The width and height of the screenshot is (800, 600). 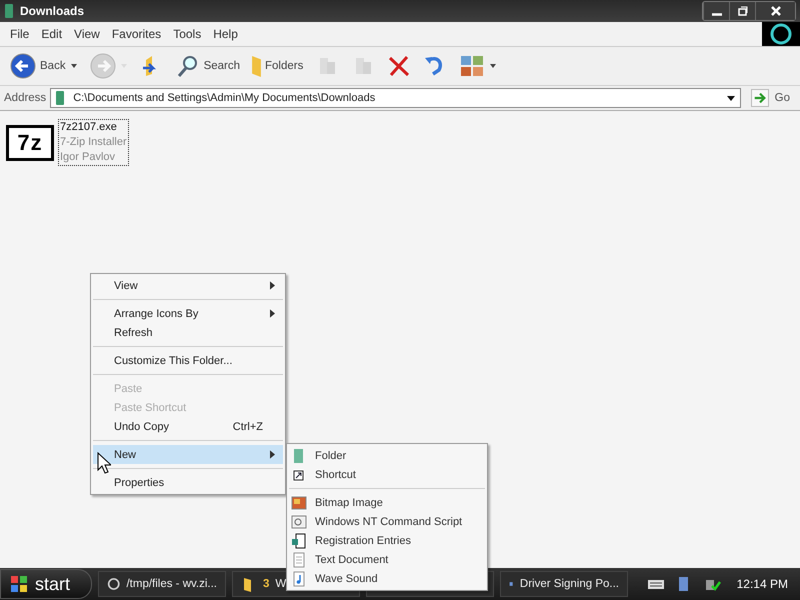 What do you see at coordinates (399, 66) in the screenshot?
I see `delete-icon` at bounding box center [399, 66].